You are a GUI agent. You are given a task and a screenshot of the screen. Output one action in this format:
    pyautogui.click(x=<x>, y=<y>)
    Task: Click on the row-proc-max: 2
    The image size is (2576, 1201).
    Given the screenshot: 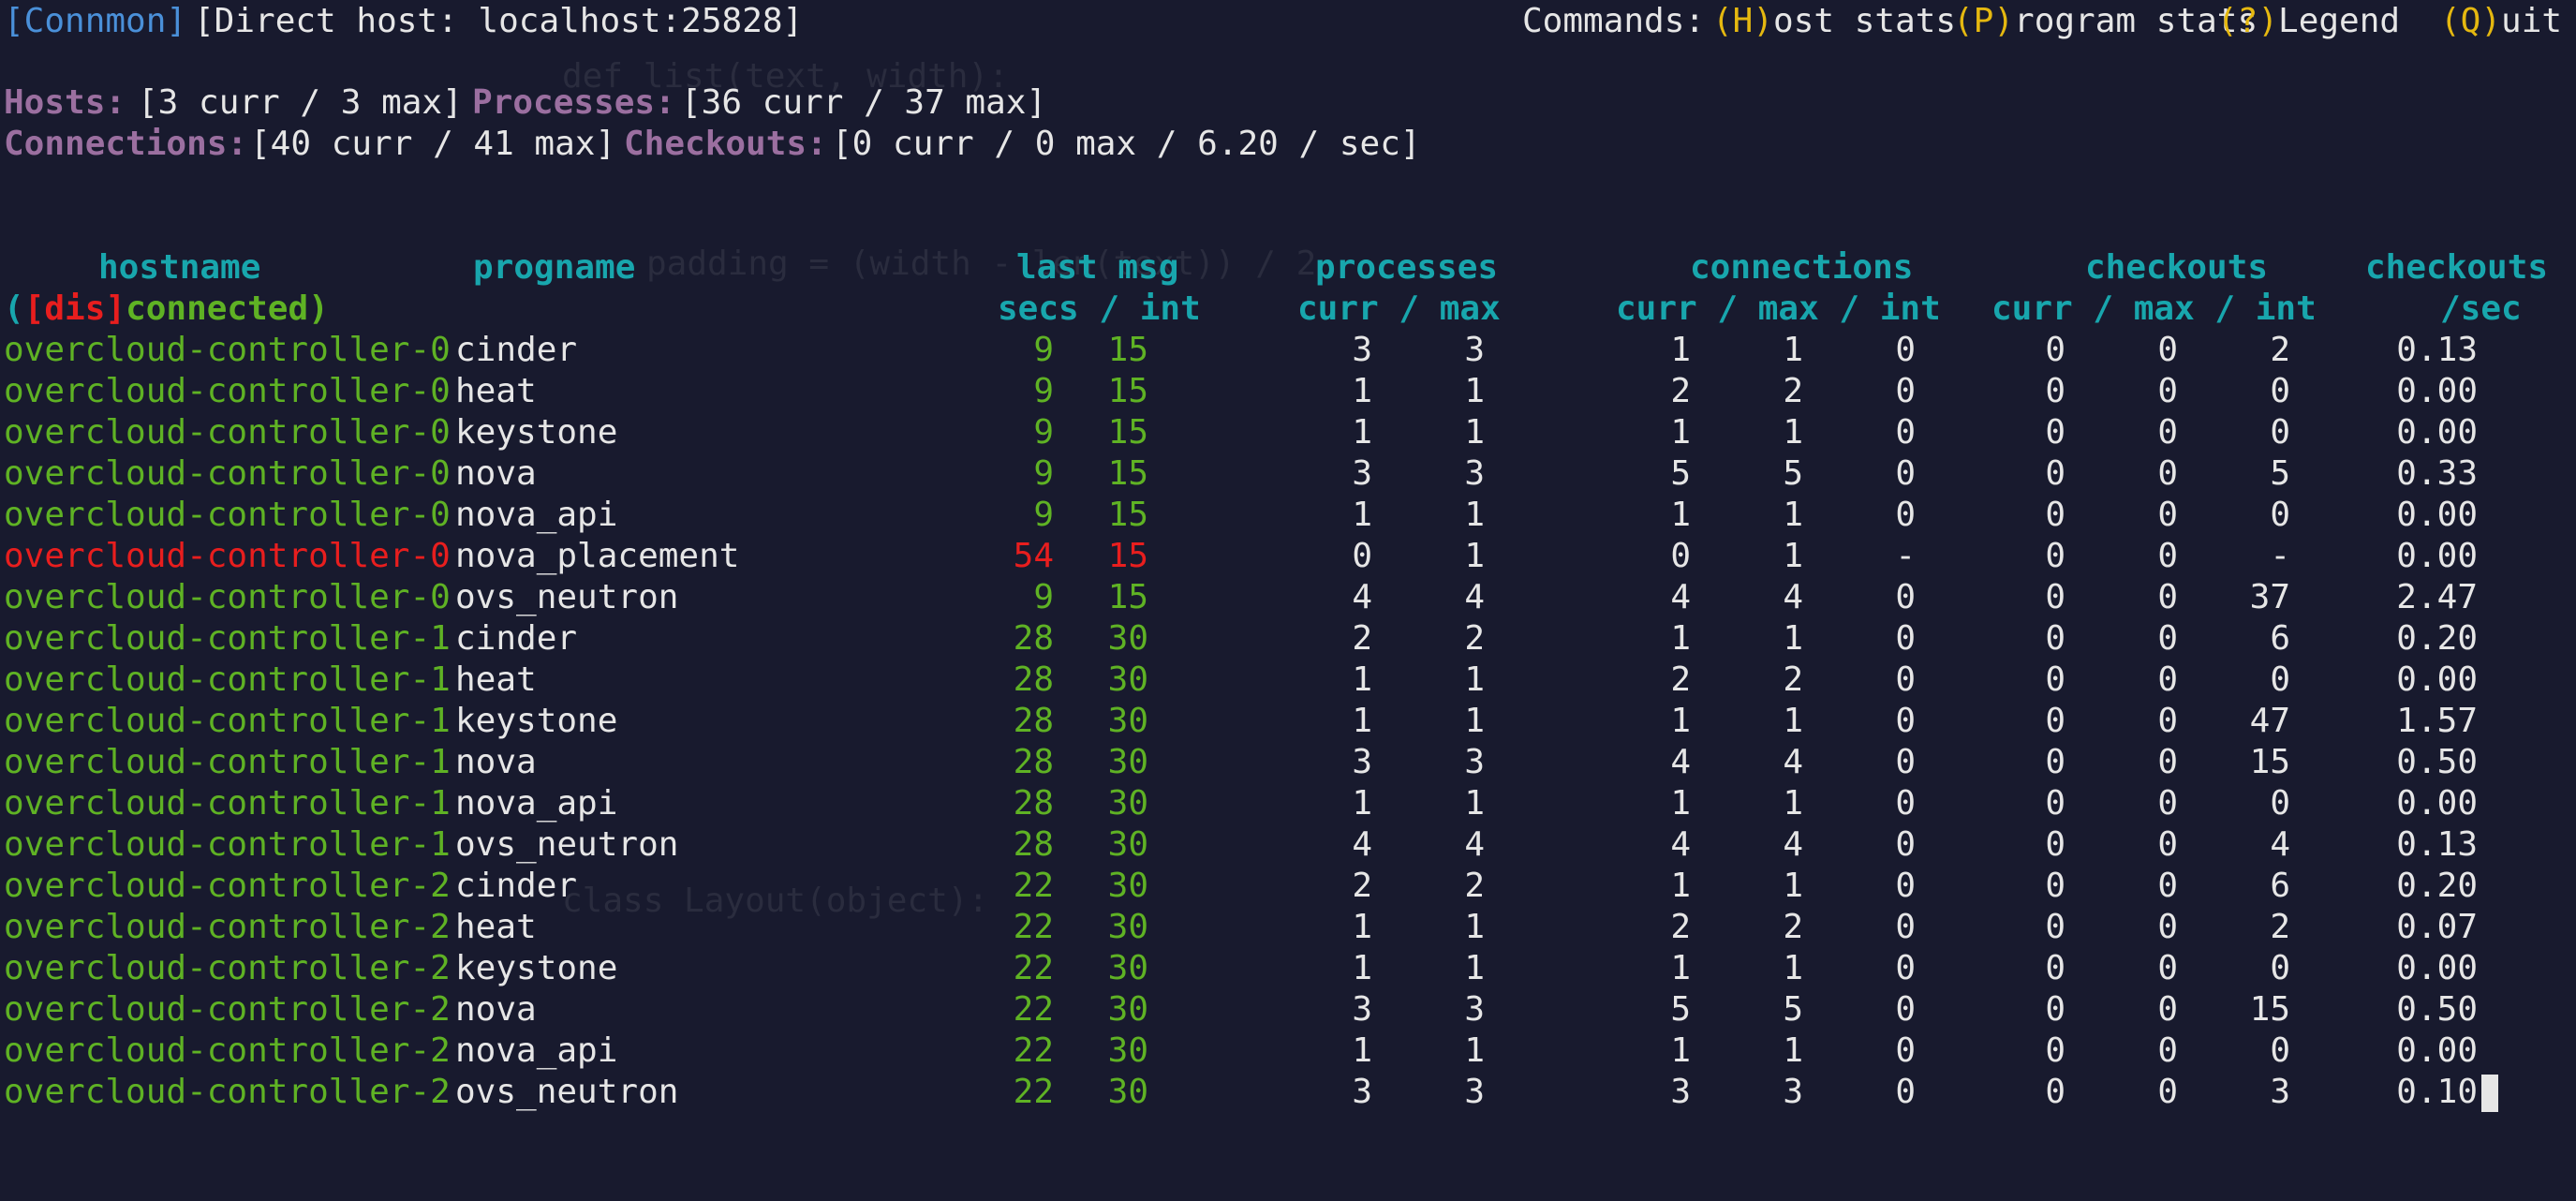 What is the action you would take?
    pyautogui.click(x=1474, y=886)
    